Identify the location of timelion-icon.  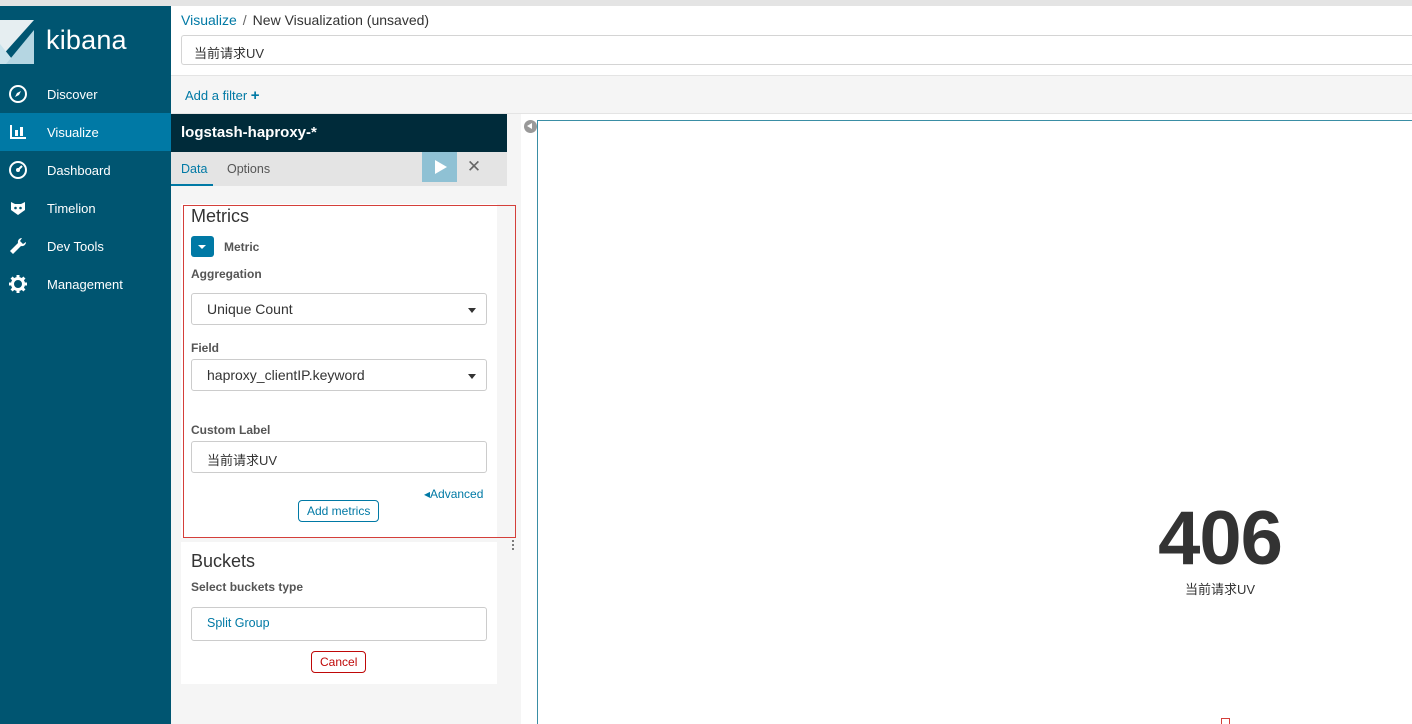
(18, 208).